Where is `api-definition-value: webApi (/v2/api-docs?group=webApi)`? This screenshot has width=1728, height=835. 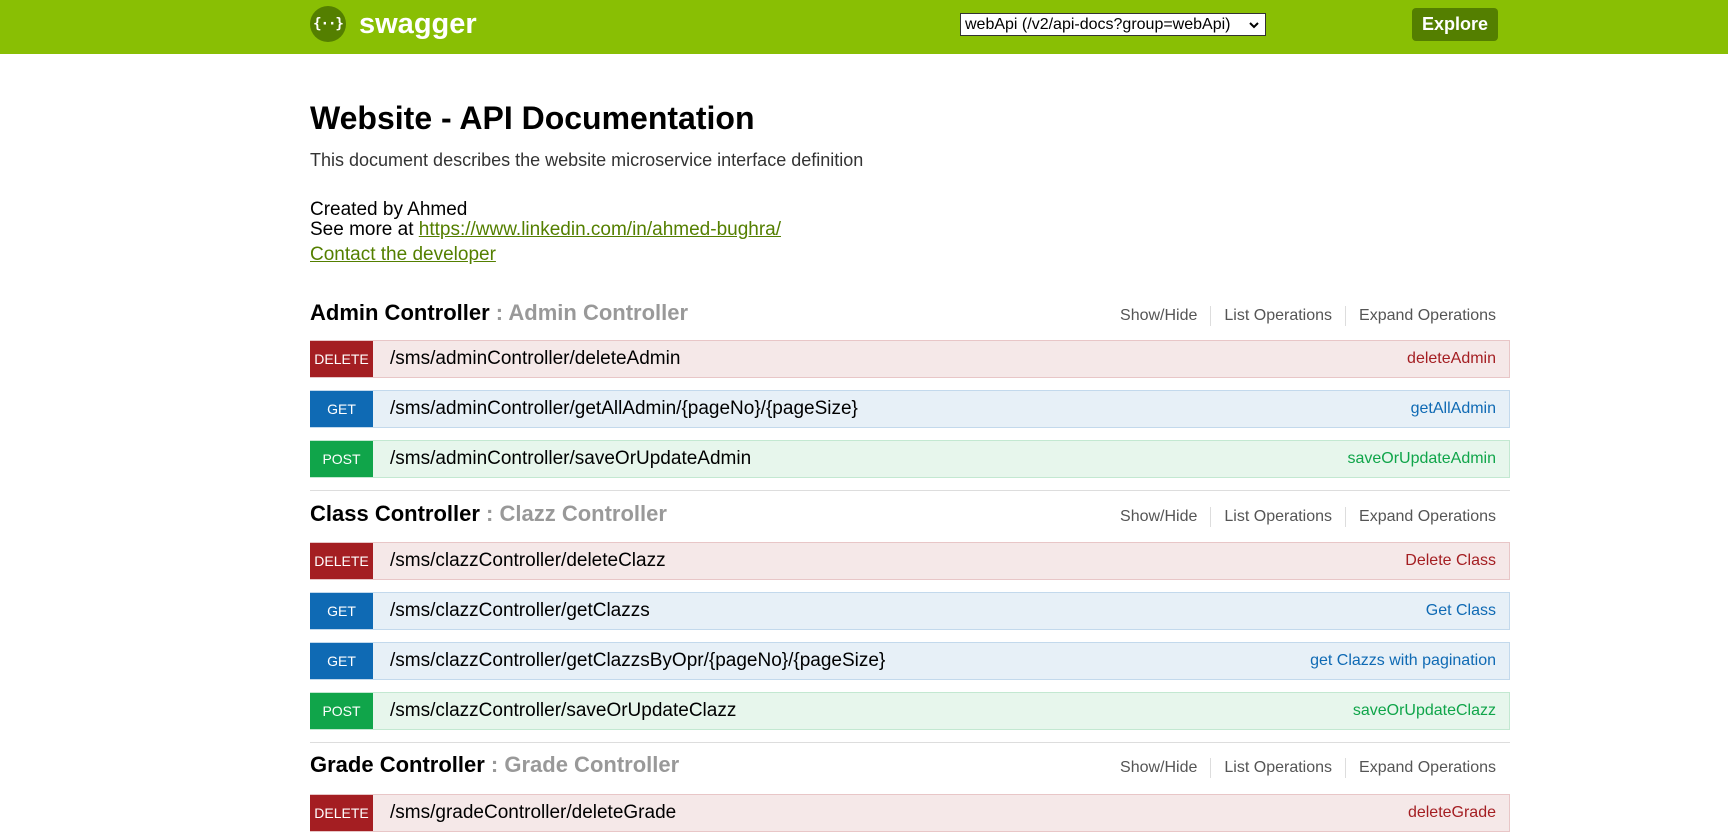 api-definition-value: webApi (/v2/api-docs?group=webApi) is located at coordinates (1098, 24).